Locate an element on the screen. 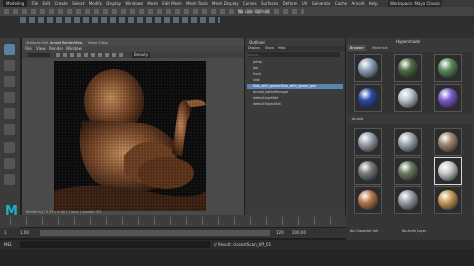 The width and height of the screenshot is (474, 266). range-bar is located at coordinates (155, 233).